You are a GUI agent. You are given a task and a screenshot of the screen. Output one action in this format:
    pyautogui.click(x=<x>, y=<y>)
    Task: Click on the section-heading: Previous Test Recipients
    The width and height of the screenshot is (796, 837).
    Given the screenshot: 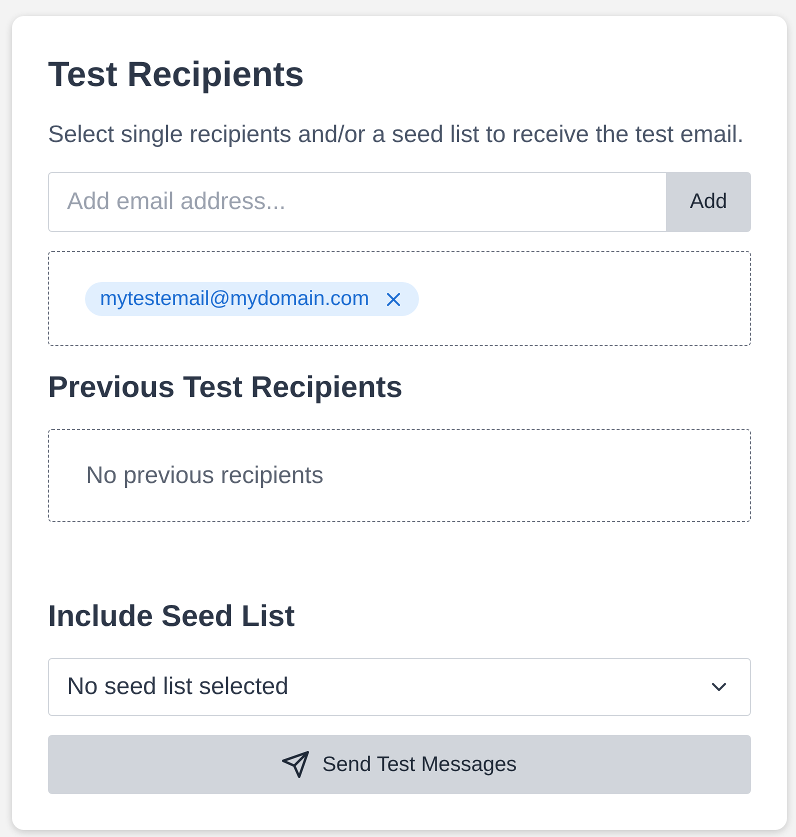 What is the action you would take?
    pyautogui.click(x=226, y=388)
    